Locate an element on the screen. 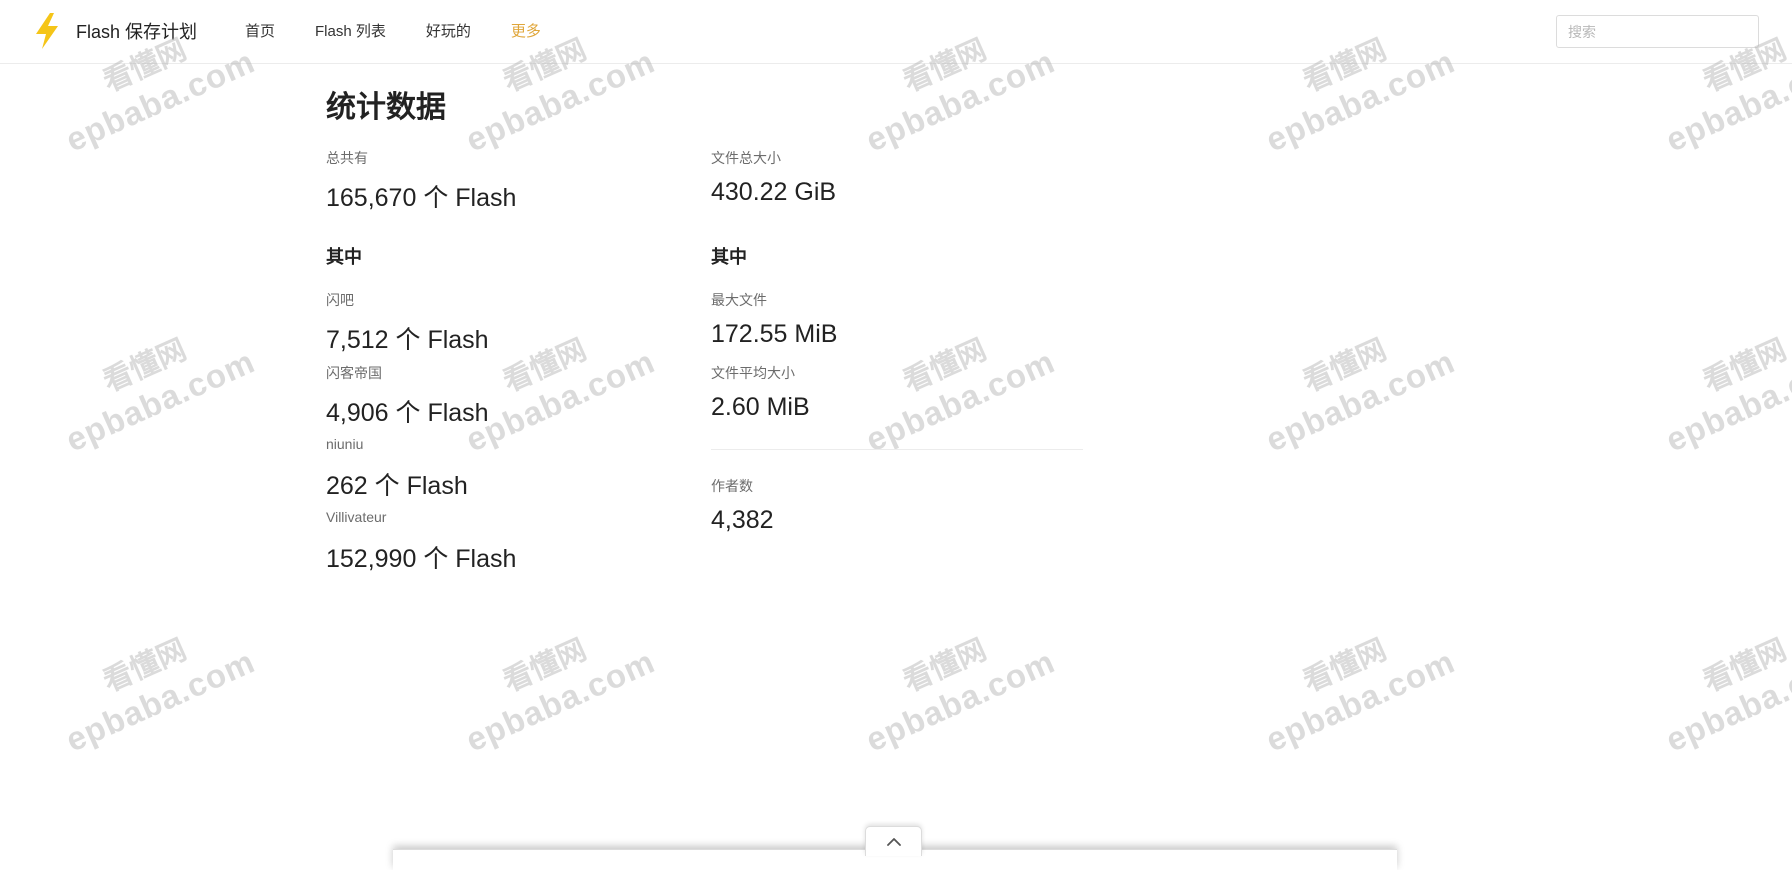  size-breakdown-heading: 其中 is located at coordinates (729, 257).